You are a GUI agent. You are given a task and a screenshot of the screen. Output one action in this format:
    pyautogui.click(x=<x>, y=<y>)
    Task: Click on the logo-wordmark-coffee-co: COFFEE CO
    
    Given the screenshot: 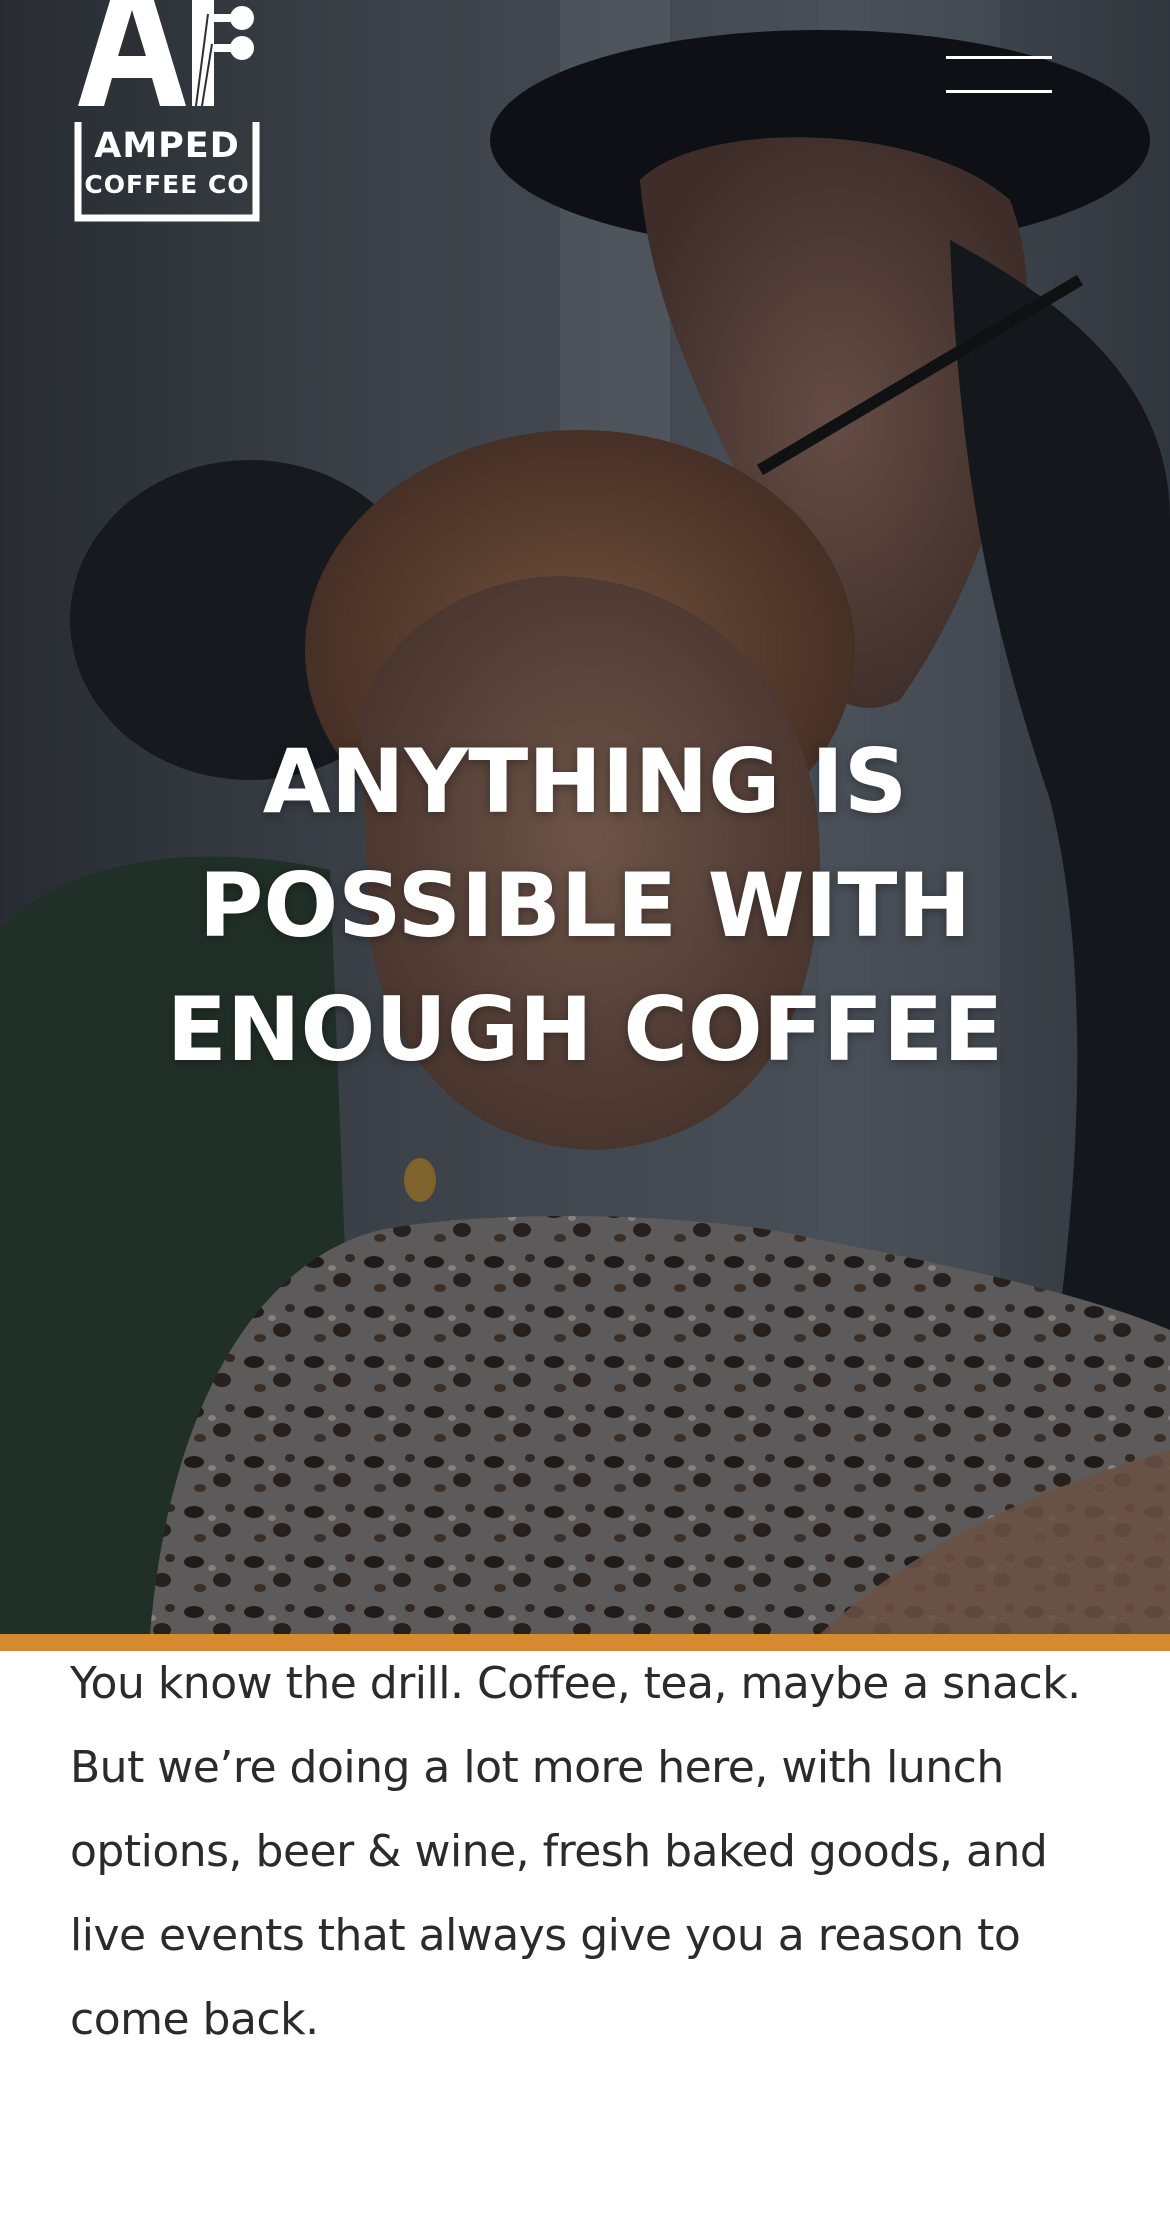 What is the action you would take?
    pyautogui.click(x=167, y=184)
    